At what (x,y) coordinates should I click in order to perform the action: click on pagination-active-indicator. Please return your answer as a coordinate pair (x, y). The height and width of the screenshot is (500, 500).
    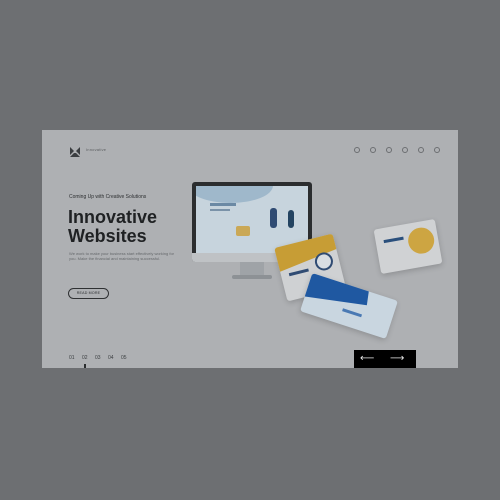
    Looking at the image, I should click on (85, 366).